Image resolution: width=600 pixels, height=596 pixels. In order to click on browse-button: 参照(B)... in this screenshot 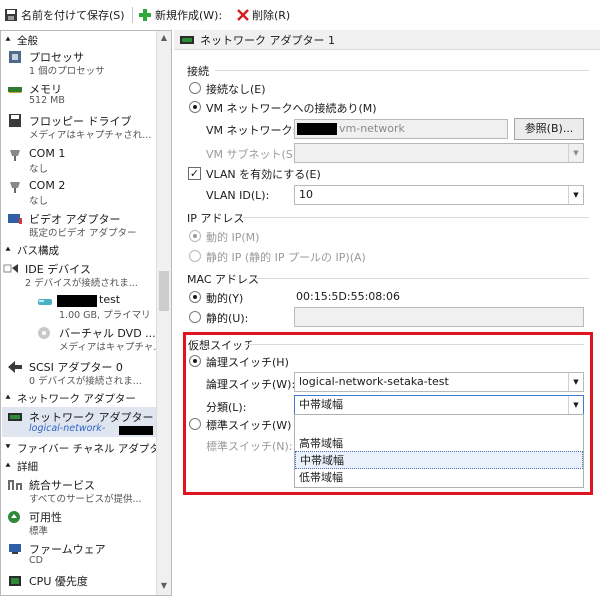, I will do `click(549, 129)`.